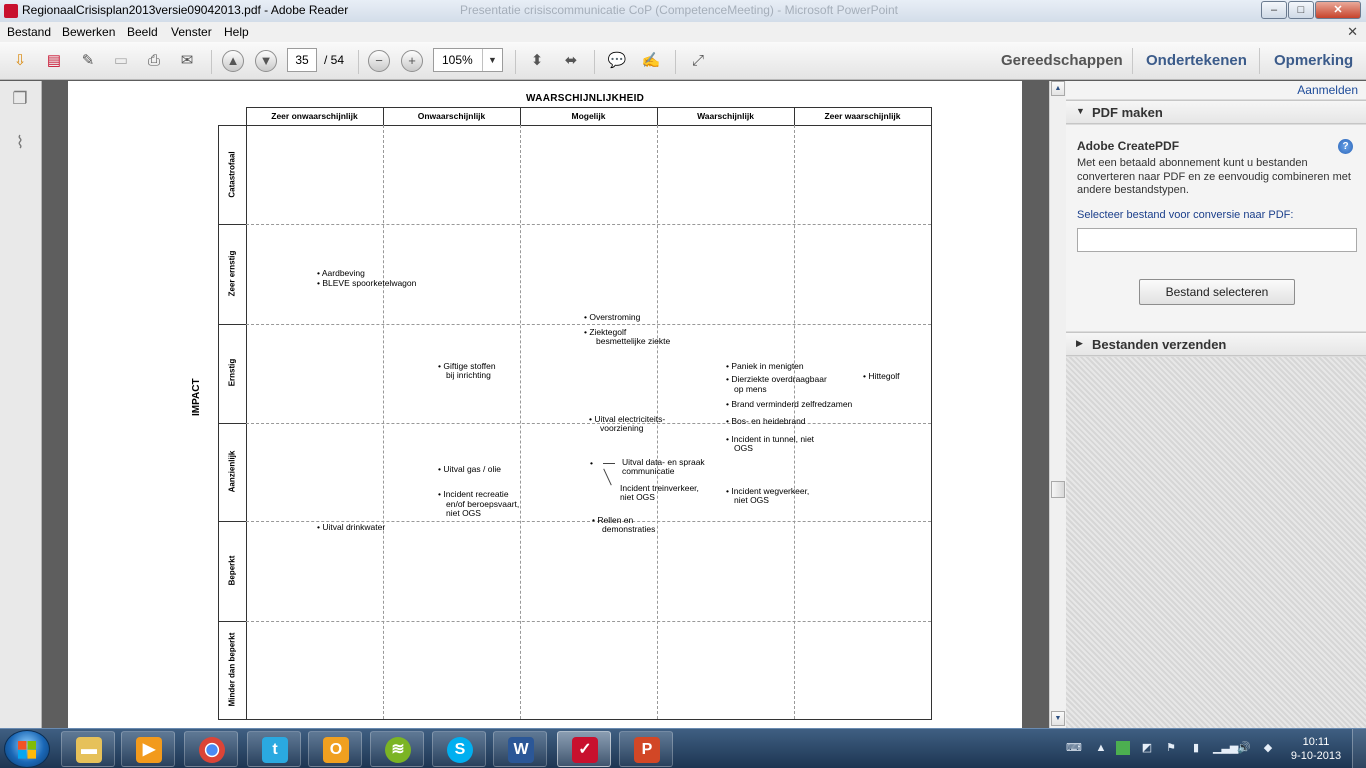 The height and width of the screenshot is (768, 1366). Describe the element at coordinates (54, 61) in the screenshot. I see `create-pdf-icon: ▤` at that location.